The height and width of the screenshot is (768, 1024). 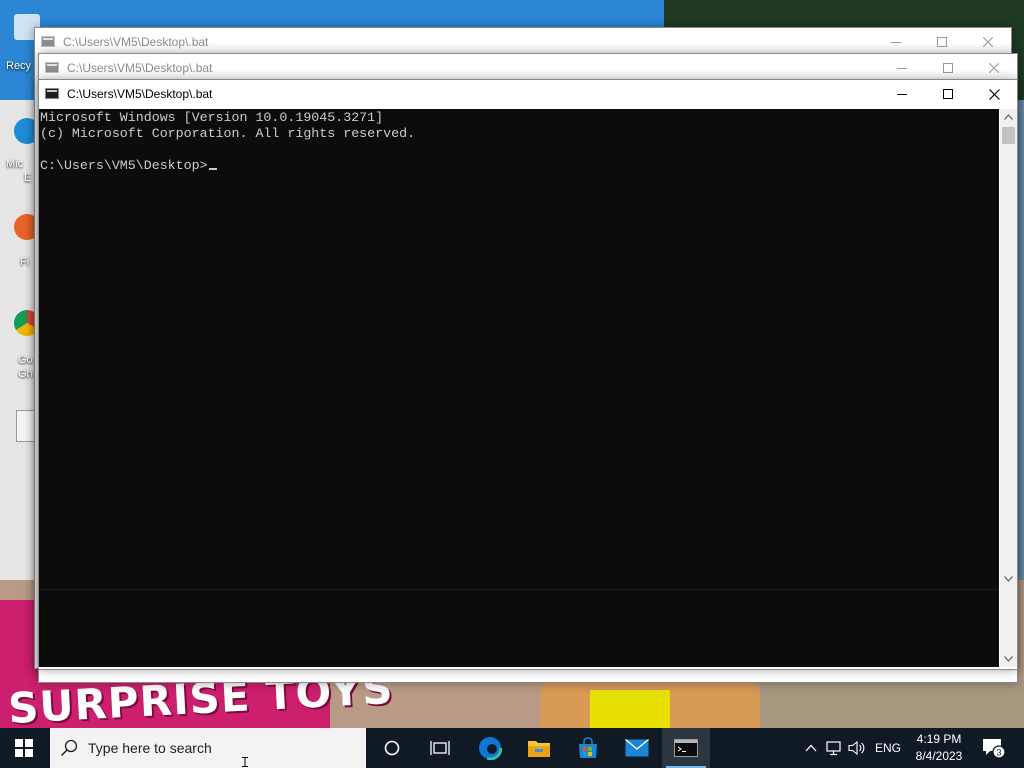 I want to click on desktop-icon-label: Mic, so click(x=15, y=164).